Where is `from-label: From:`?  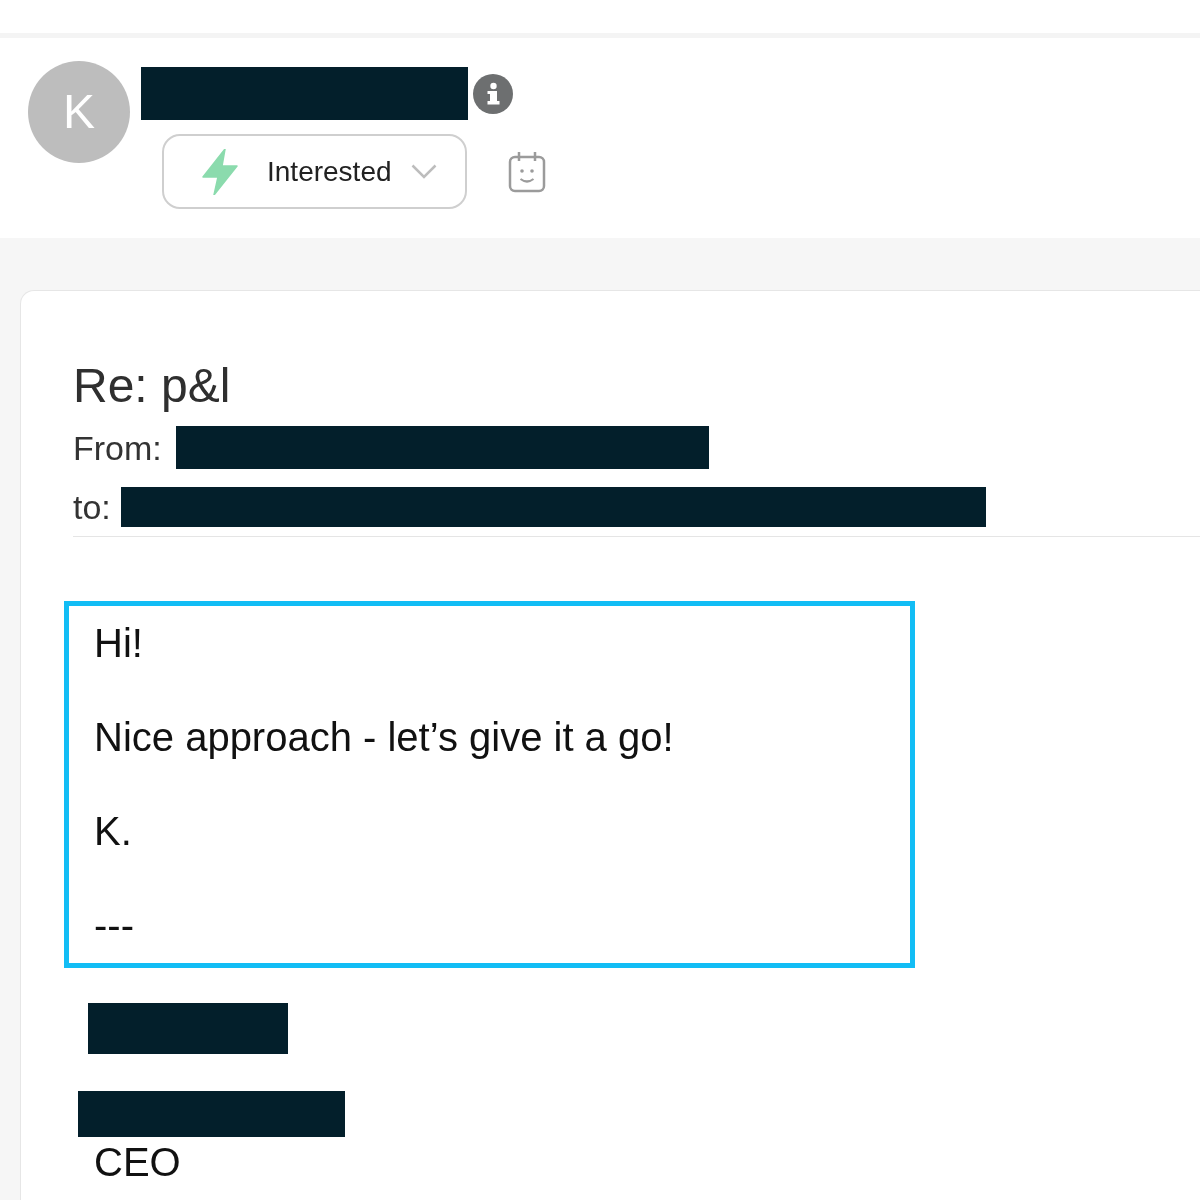
from-label: From: is located at coordinates (117, 447).